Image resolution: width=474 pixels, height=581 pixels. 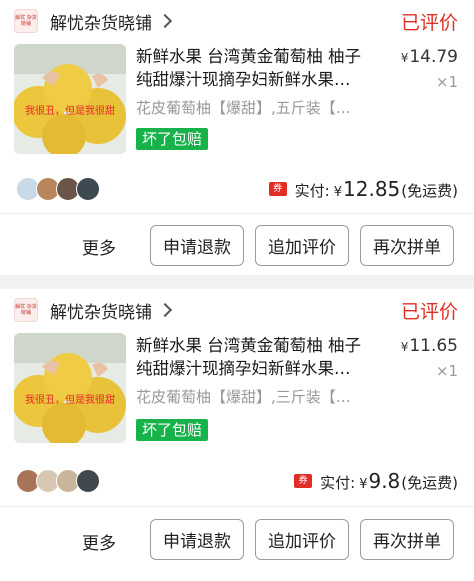 I want to click on paid-value: 12.85, so click(x=372, y=189).